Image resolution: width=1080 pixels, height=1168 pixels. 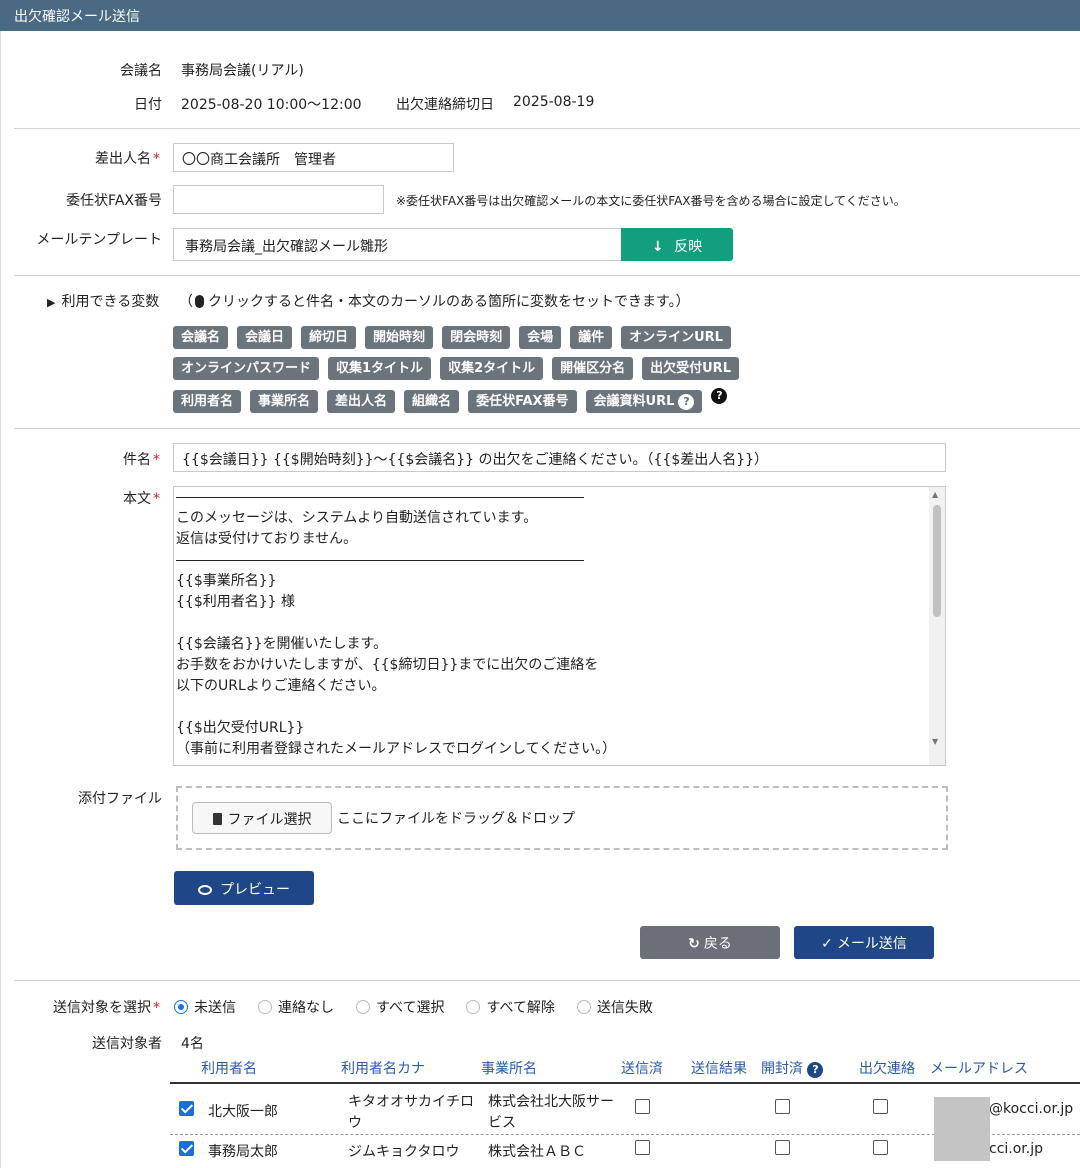 What do you see at coordinates (445, 105) in the screenshot?
I see `deadline-label: 出欠連絡締切日` at bounding box center [445, 105].